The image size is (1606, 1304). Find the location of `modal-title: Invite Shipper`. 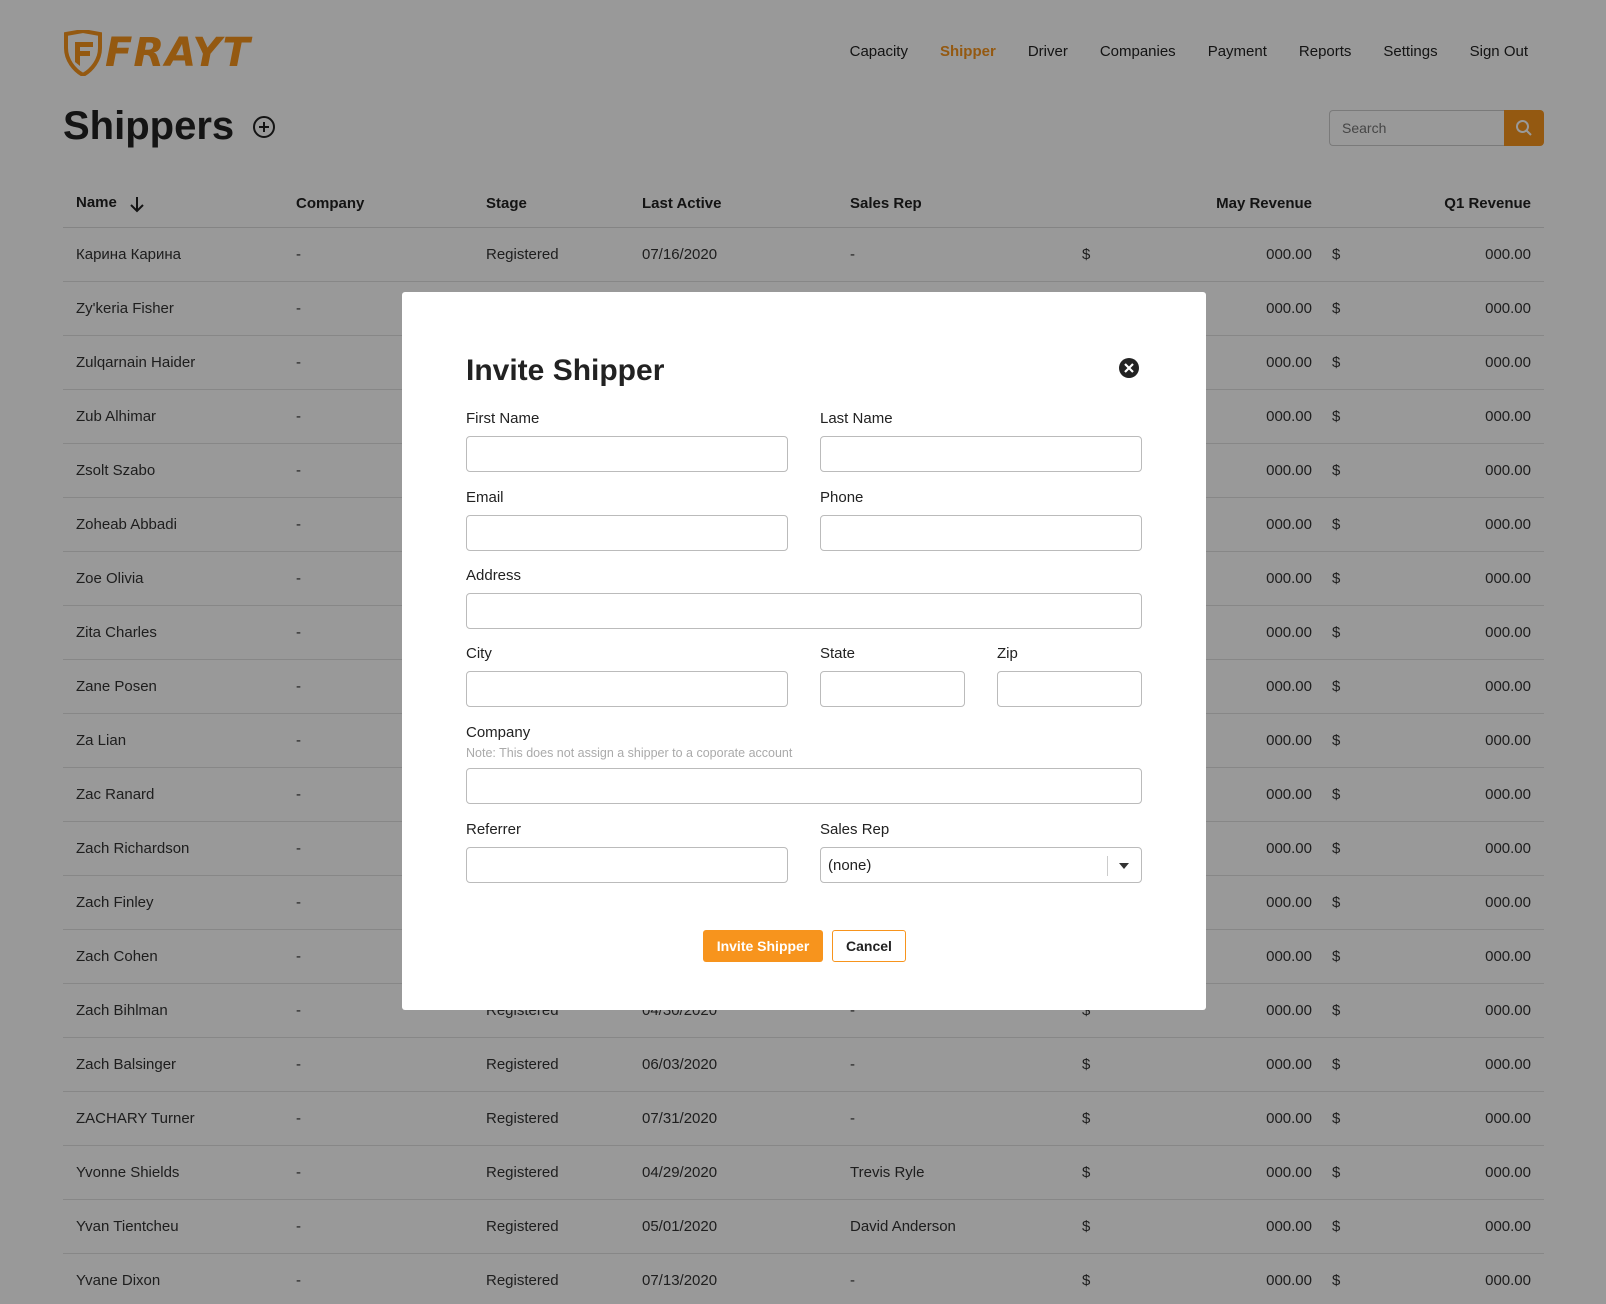

modal-title: Invite Shipper is located at coordinates (565, 370).